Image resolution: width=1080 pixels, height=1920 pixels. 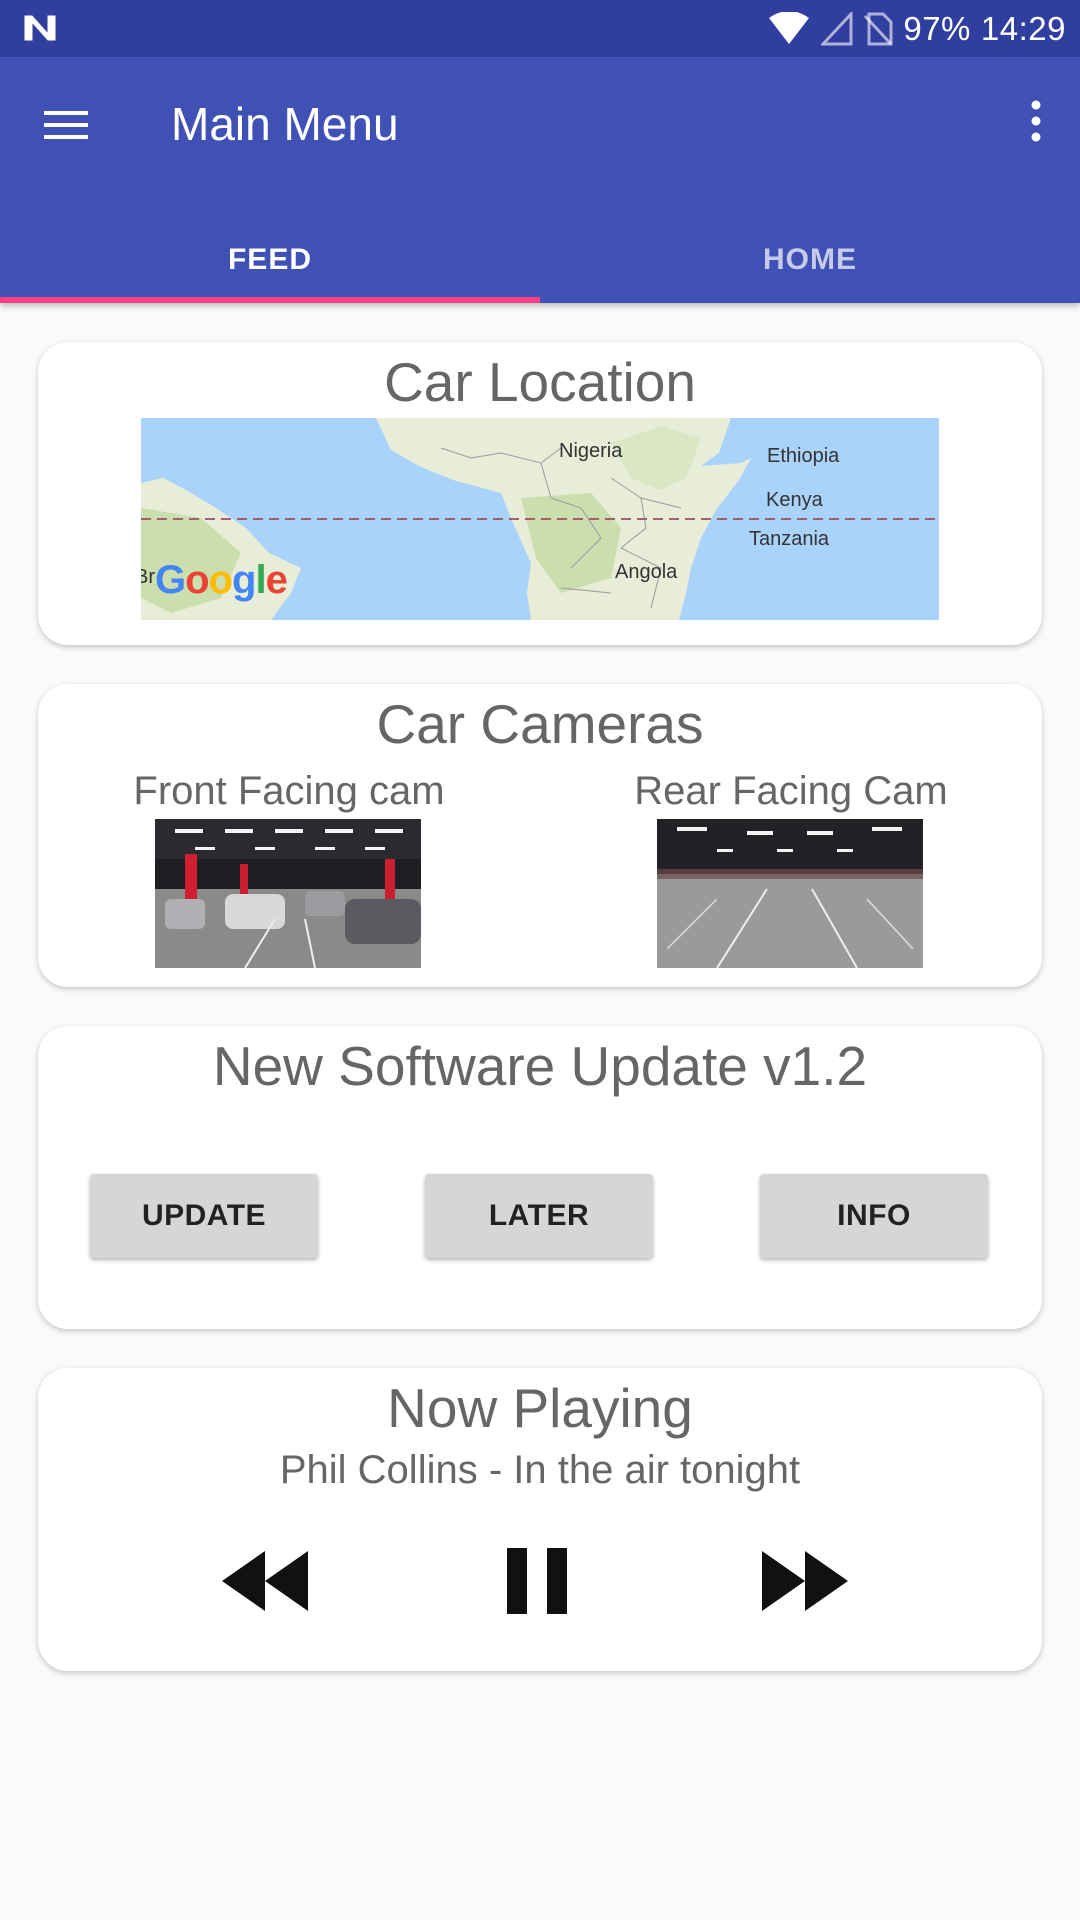 I want to click on map-label: Br, so click(x=148, y=577).